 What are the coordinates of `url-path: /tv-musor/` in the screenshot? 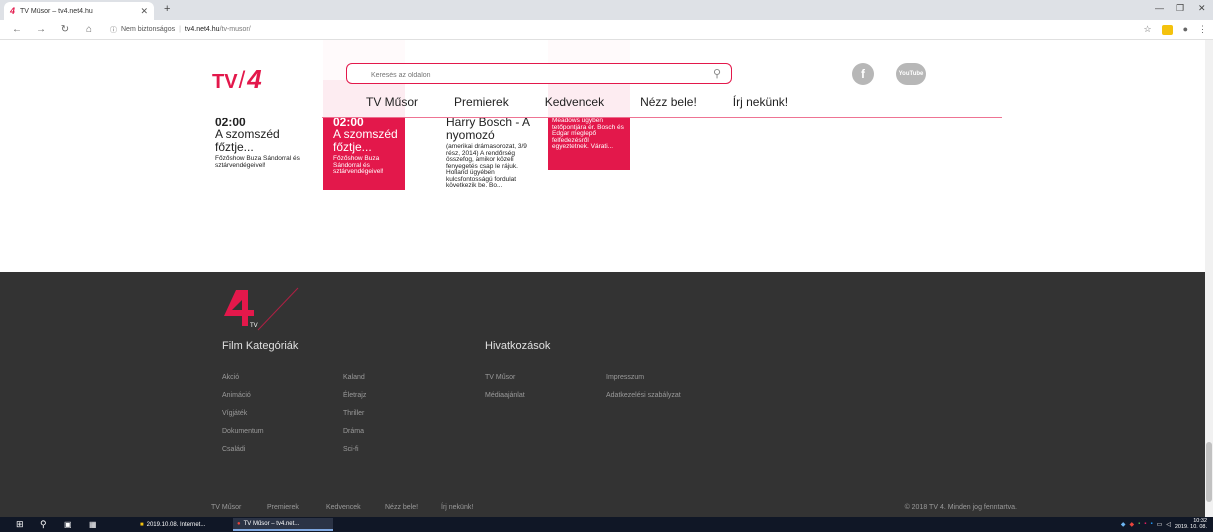 It's located at (235, 29).